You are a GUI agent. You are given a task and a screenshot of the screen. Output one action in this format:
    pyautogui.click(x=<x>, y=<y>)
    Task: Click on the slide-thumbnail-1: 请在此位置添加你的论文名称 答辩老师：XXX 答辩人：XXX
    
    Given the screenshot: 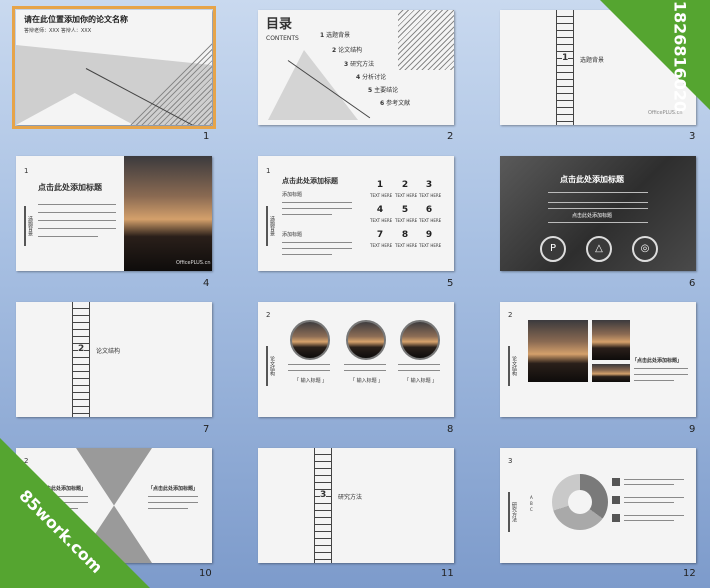 What is the action you would take?
    pyautogui.click(x=114, y=67)
    